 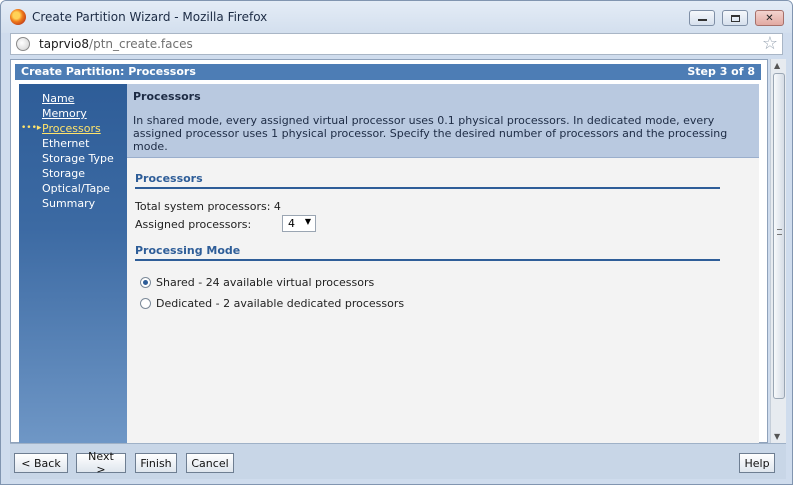 I want to click on scroll-up-icon: ▲, so click(x=777, y=65).